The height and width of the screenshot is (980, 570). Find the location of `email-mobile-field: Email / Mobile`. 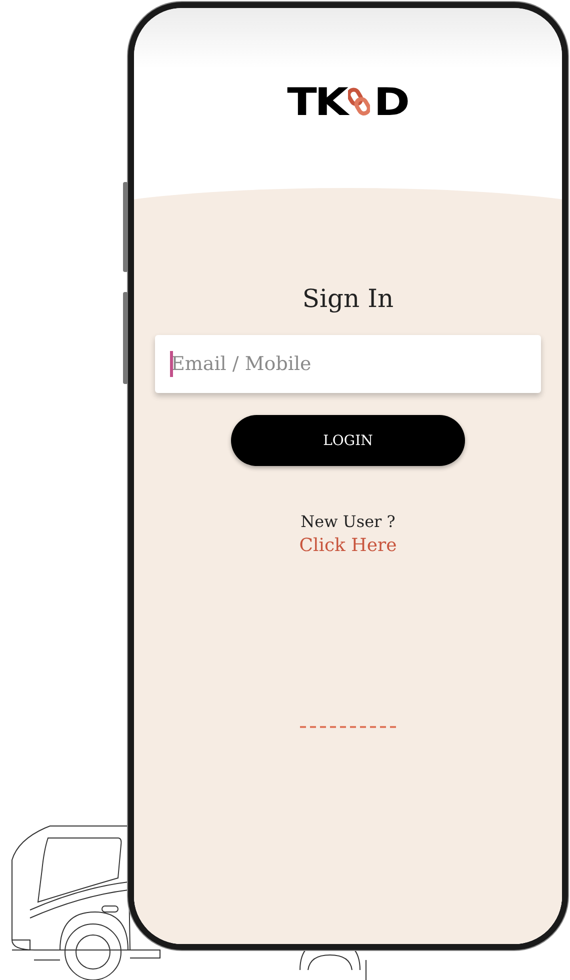

email-mobile-field: Email / Mobile is located at coordinates (348, 364).